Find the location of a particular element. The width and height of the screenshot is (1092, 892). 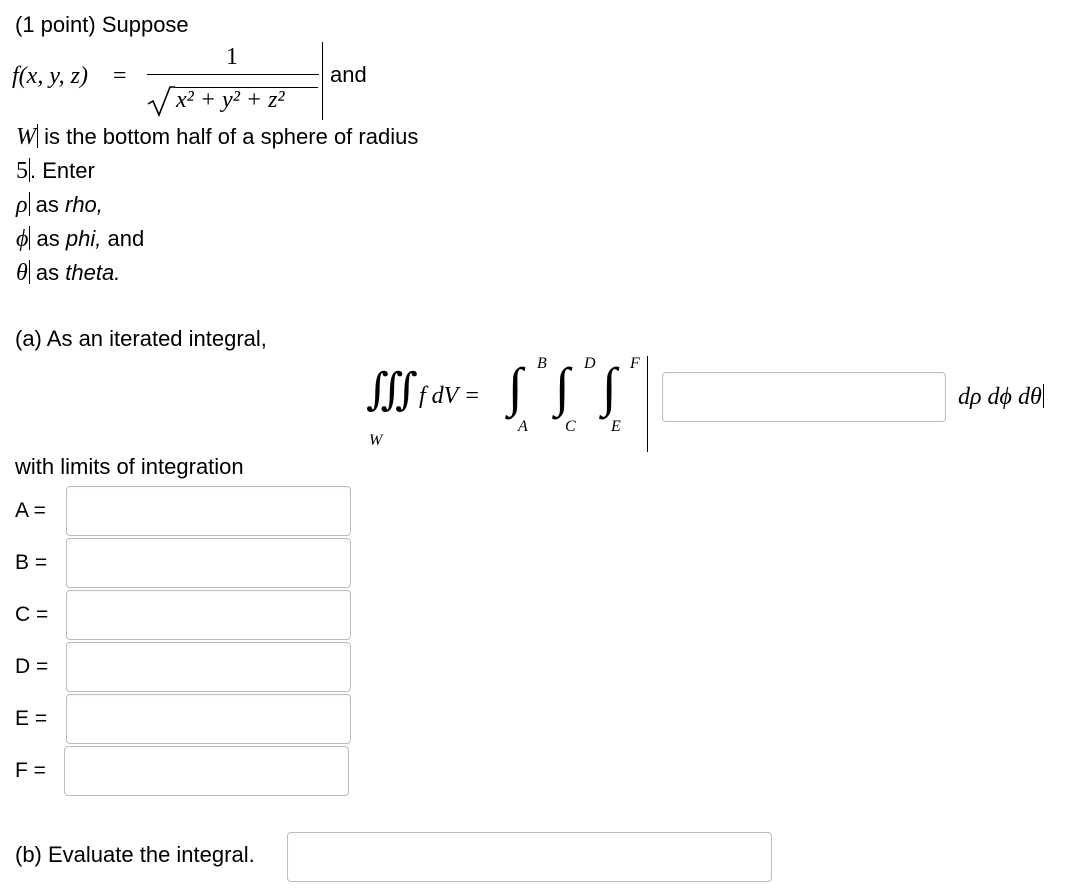

limit-b: B is located at coordinates (542, 363).